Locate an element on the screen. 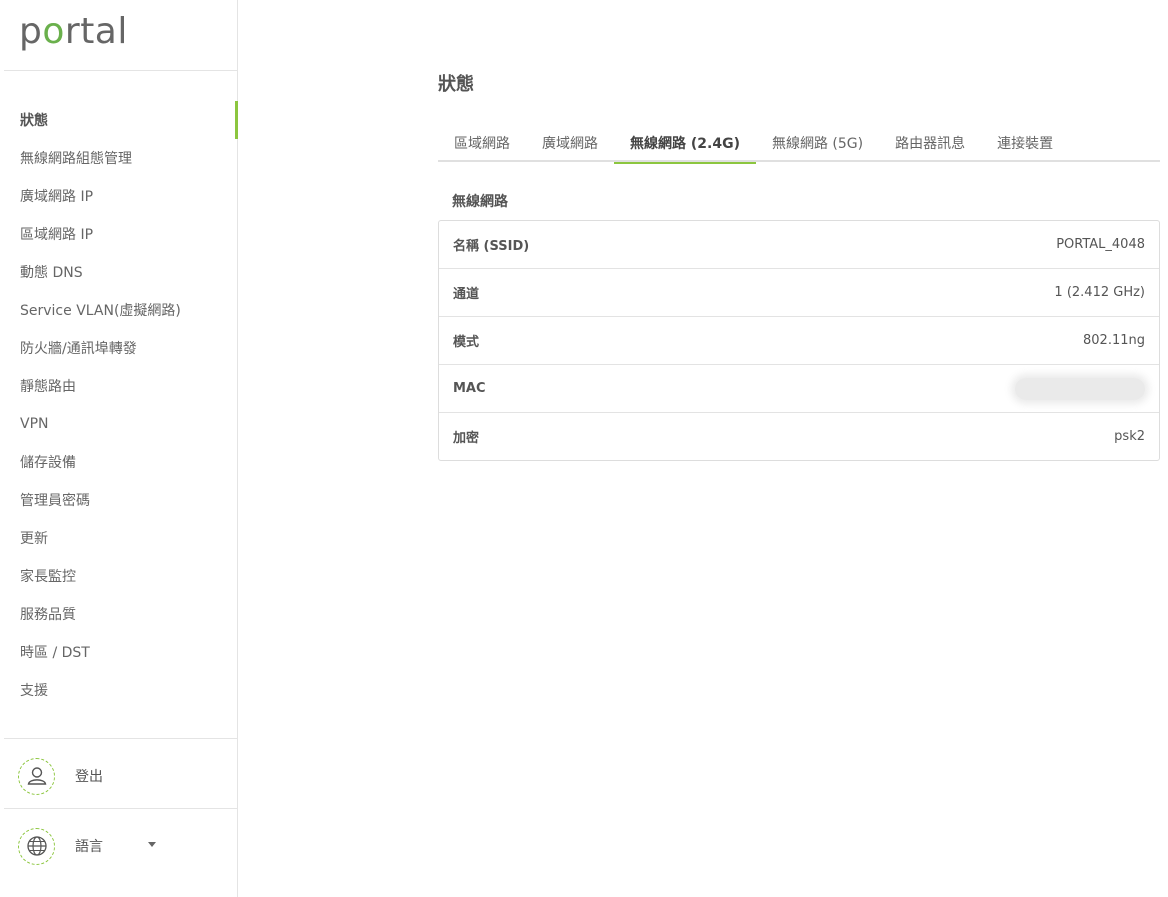 Image resolution: width=1168 pixels, height=897 pixels. tab-wireless-5g: 無線網路 (5G) is located at coordinates (817, 143).